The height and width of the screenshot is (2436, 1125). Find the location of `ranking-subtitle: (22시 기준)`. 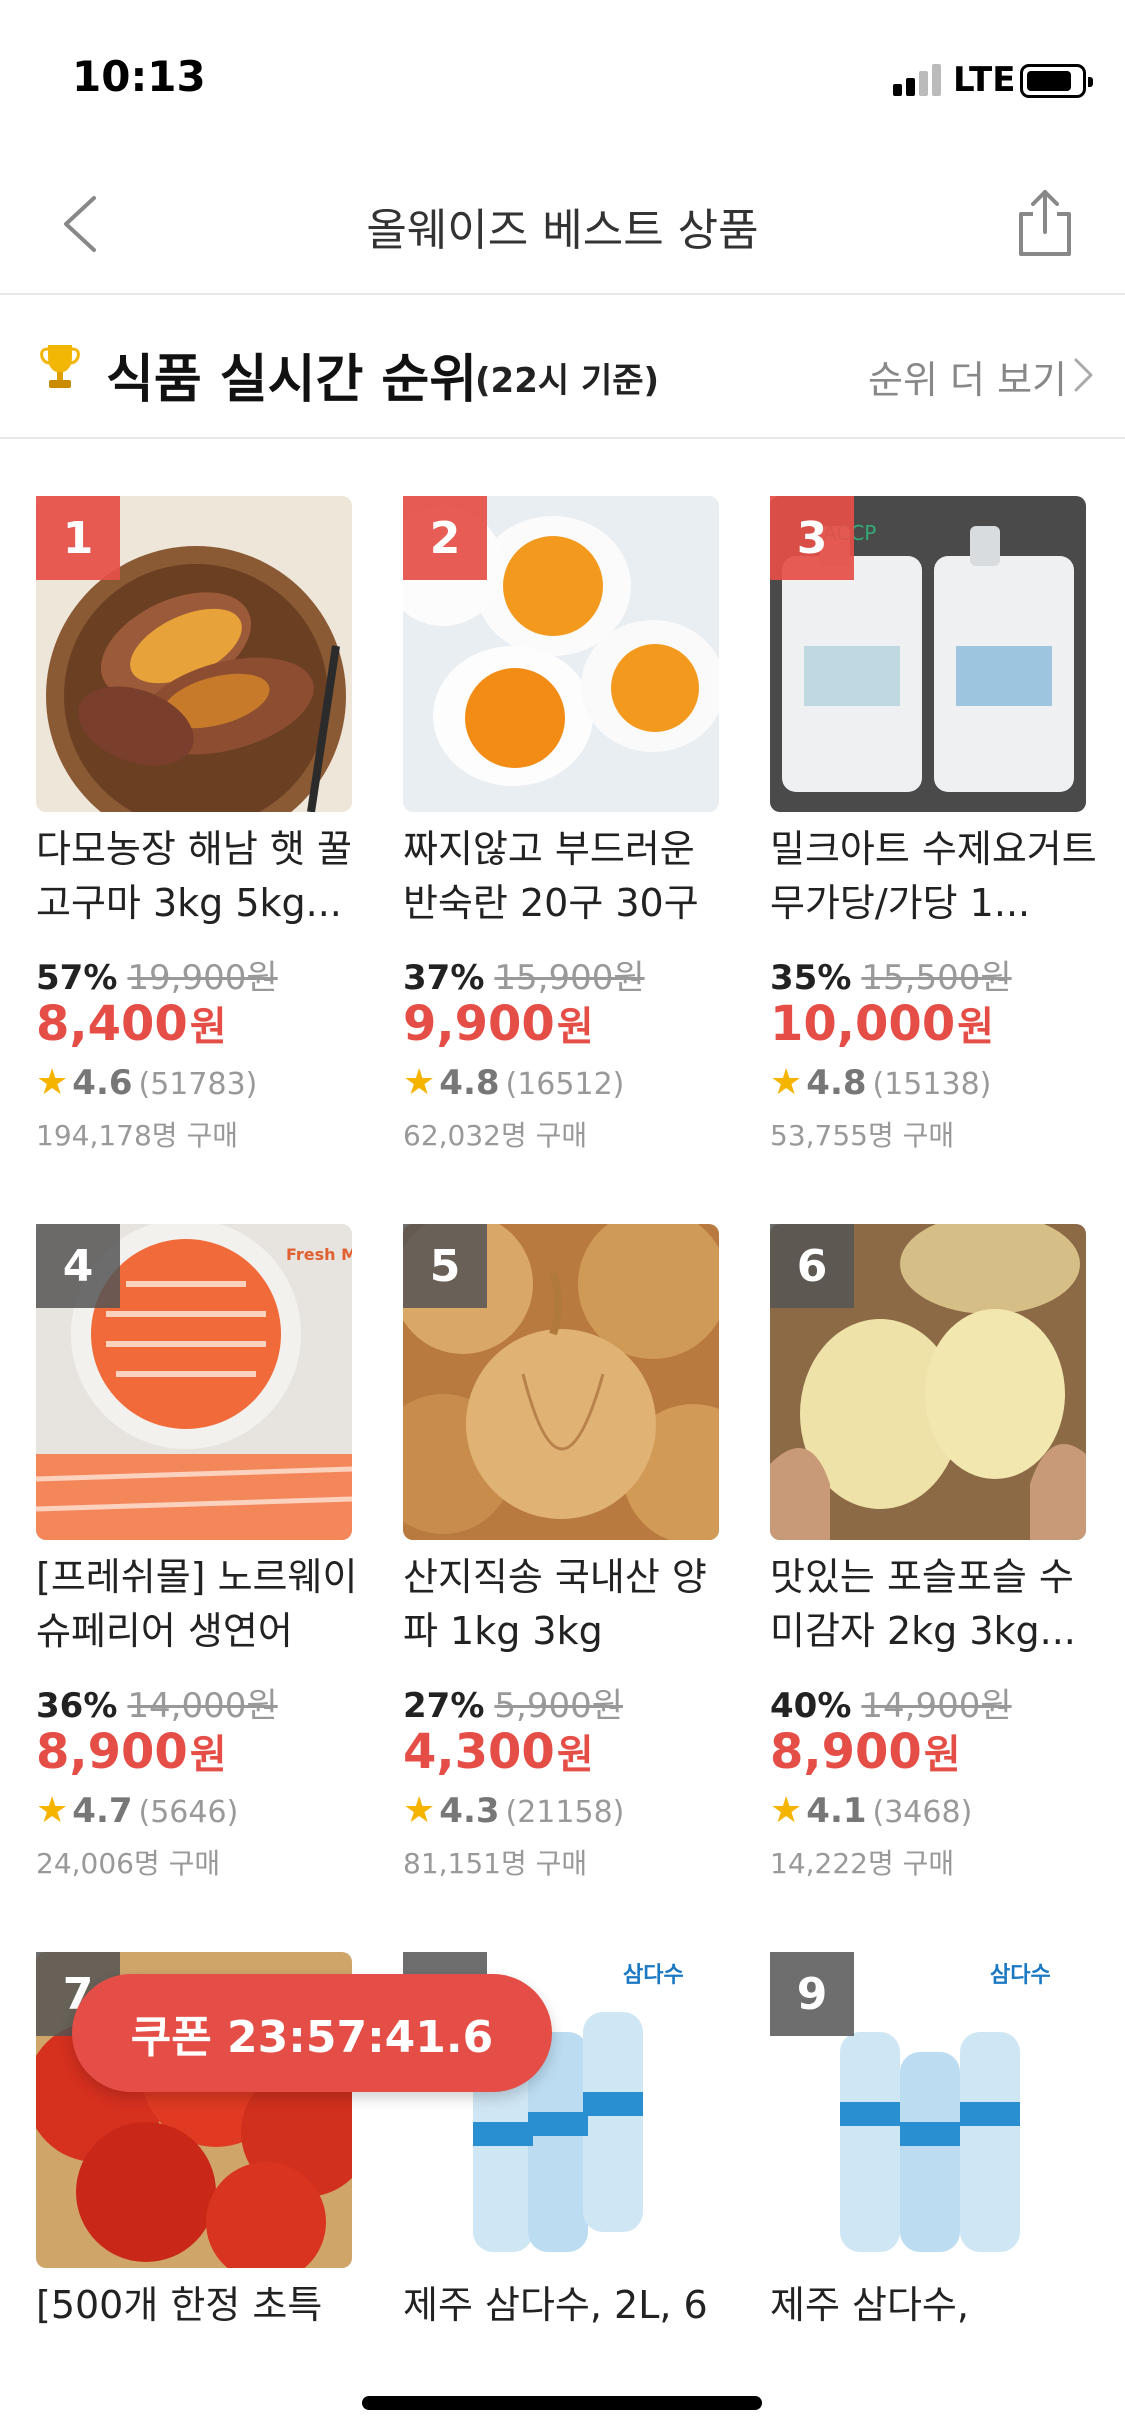

ranking-subtitle: (22시 기준) is located at coordinates (567, 381).